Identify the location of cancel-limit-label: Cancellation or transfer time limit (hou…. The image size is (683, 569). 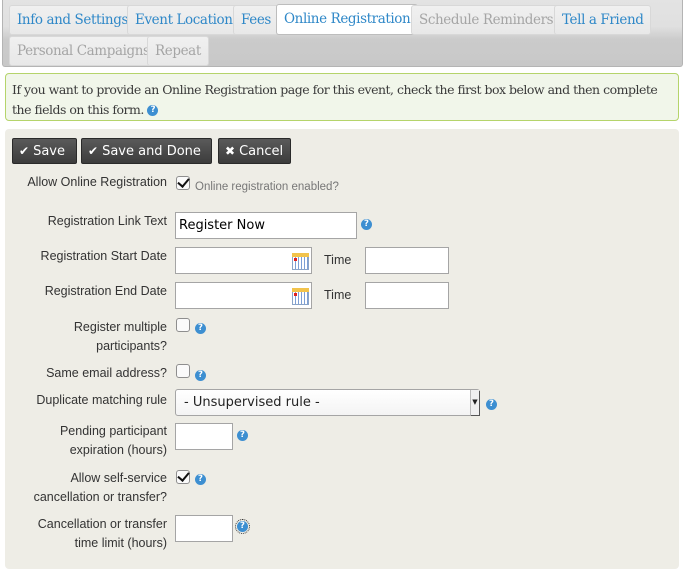
(102, 534).